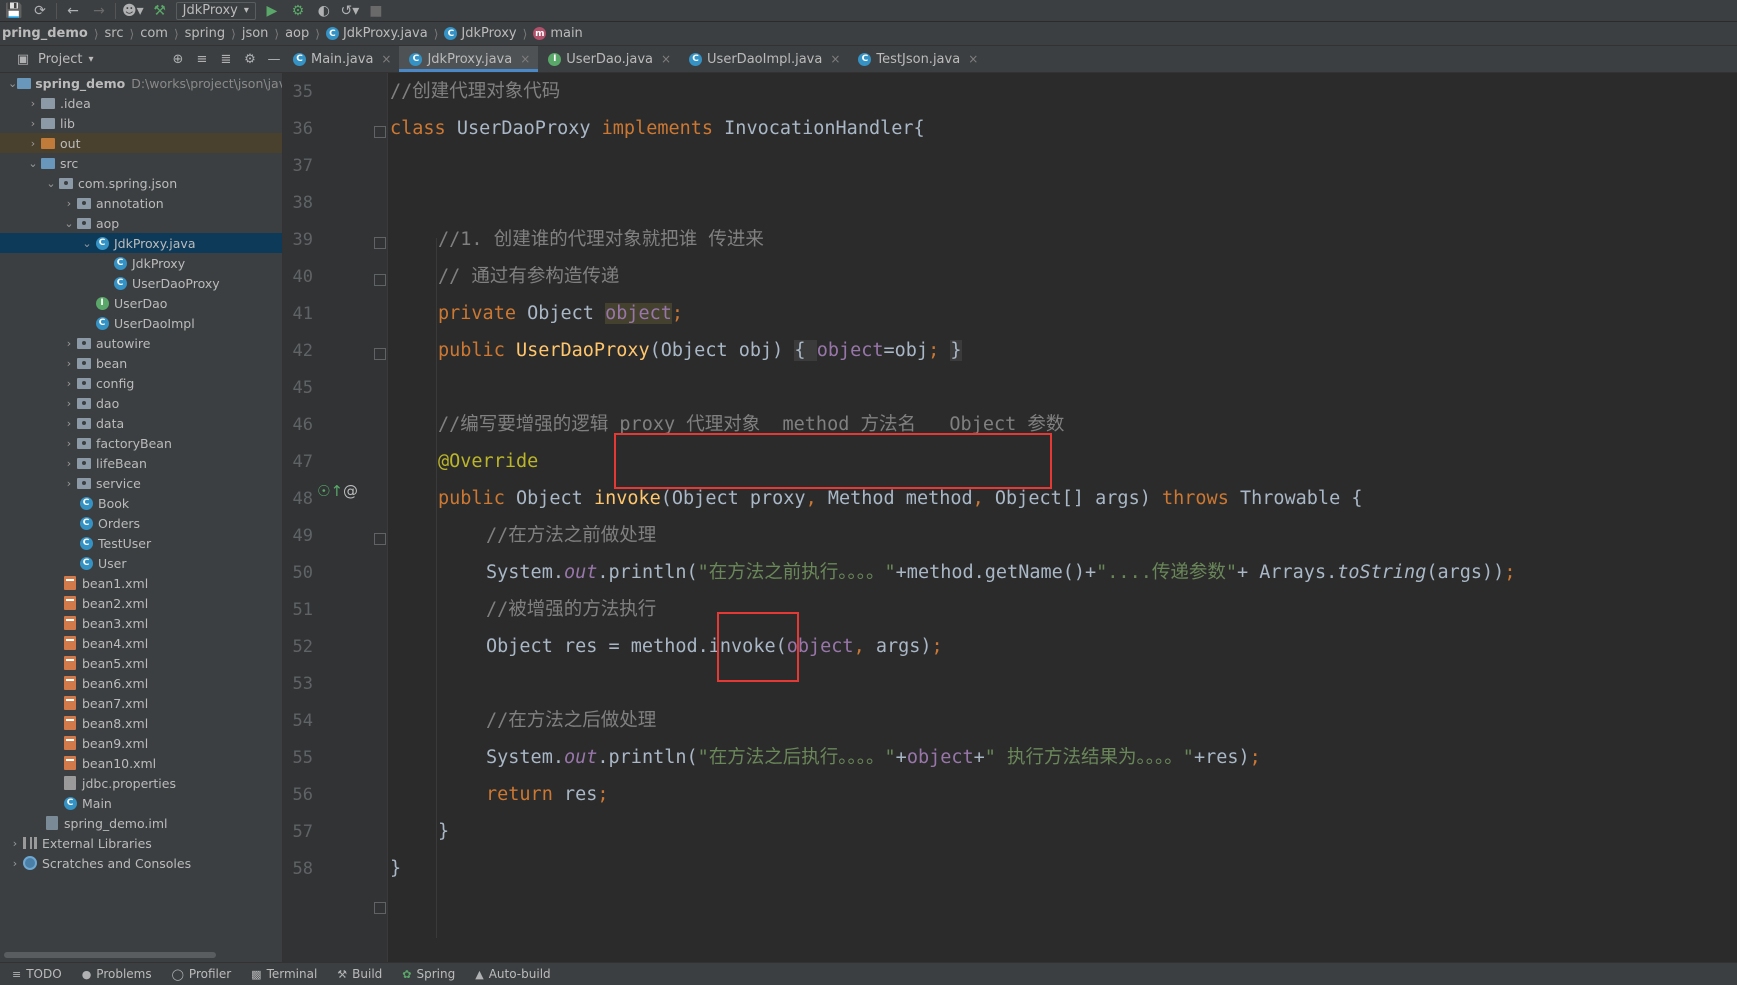 This screenshot has width=1737, height=985. What do you see at coordinates (141, 83) in the screenshot?
I see `tree-item-root: ⌄ spring_demo D:\works\project\json\java` at bounding box center [141, 83].